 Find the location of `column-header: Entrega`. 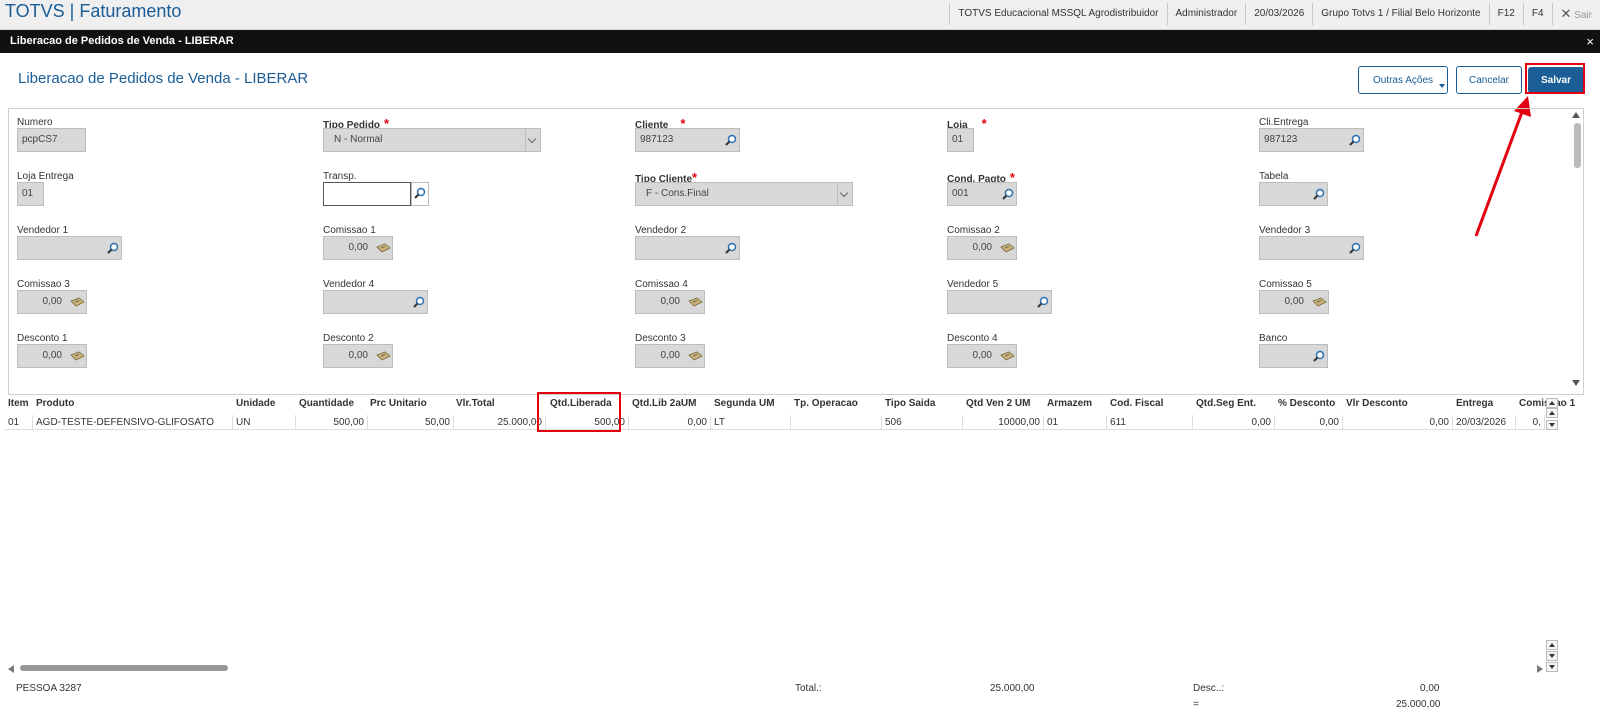

column-header: Entrega is located at coordinates (1474, 403).